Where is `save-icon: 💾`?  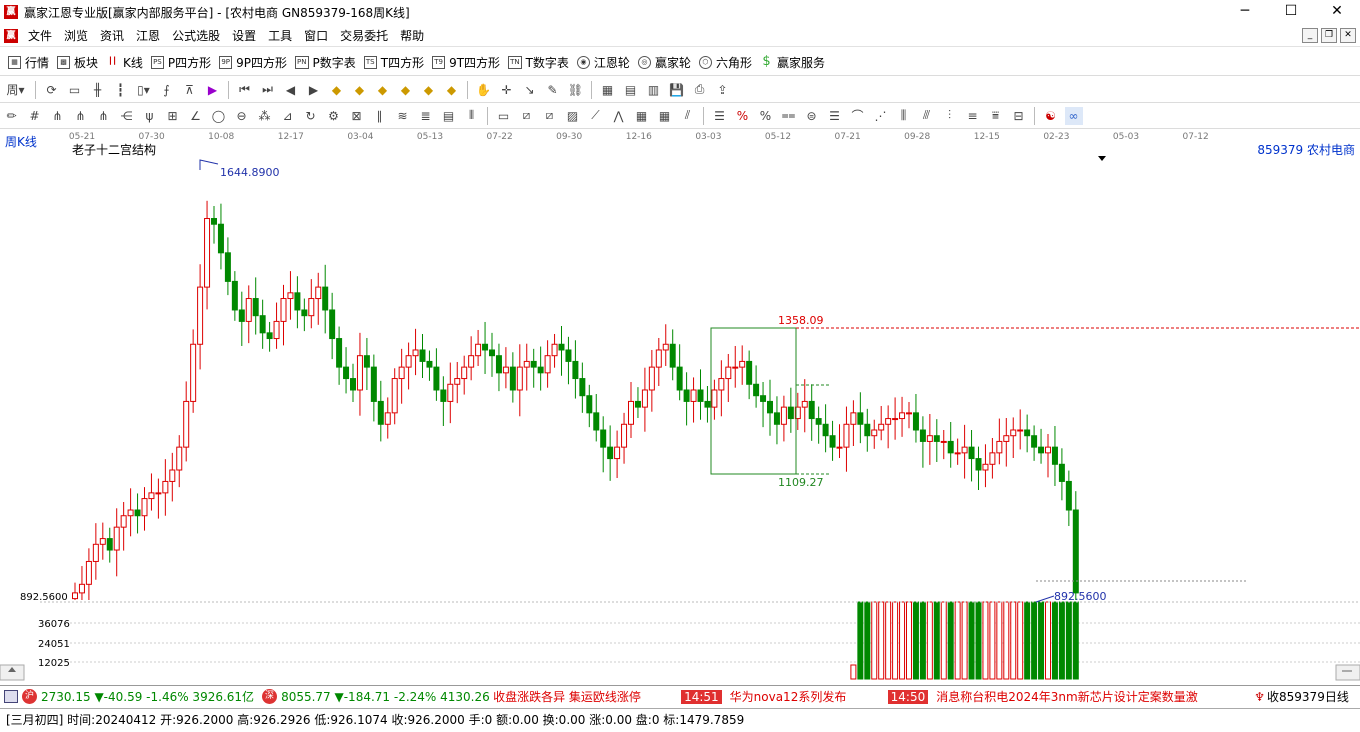
save-icon: 💾 is located at coordinates (677, 90).